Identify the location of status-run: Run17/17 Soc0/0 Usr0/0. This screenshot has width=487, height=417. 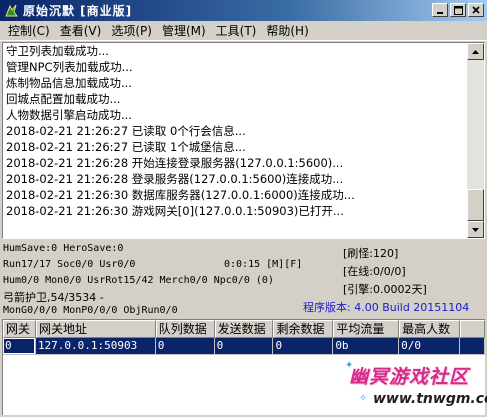
(69, 264).